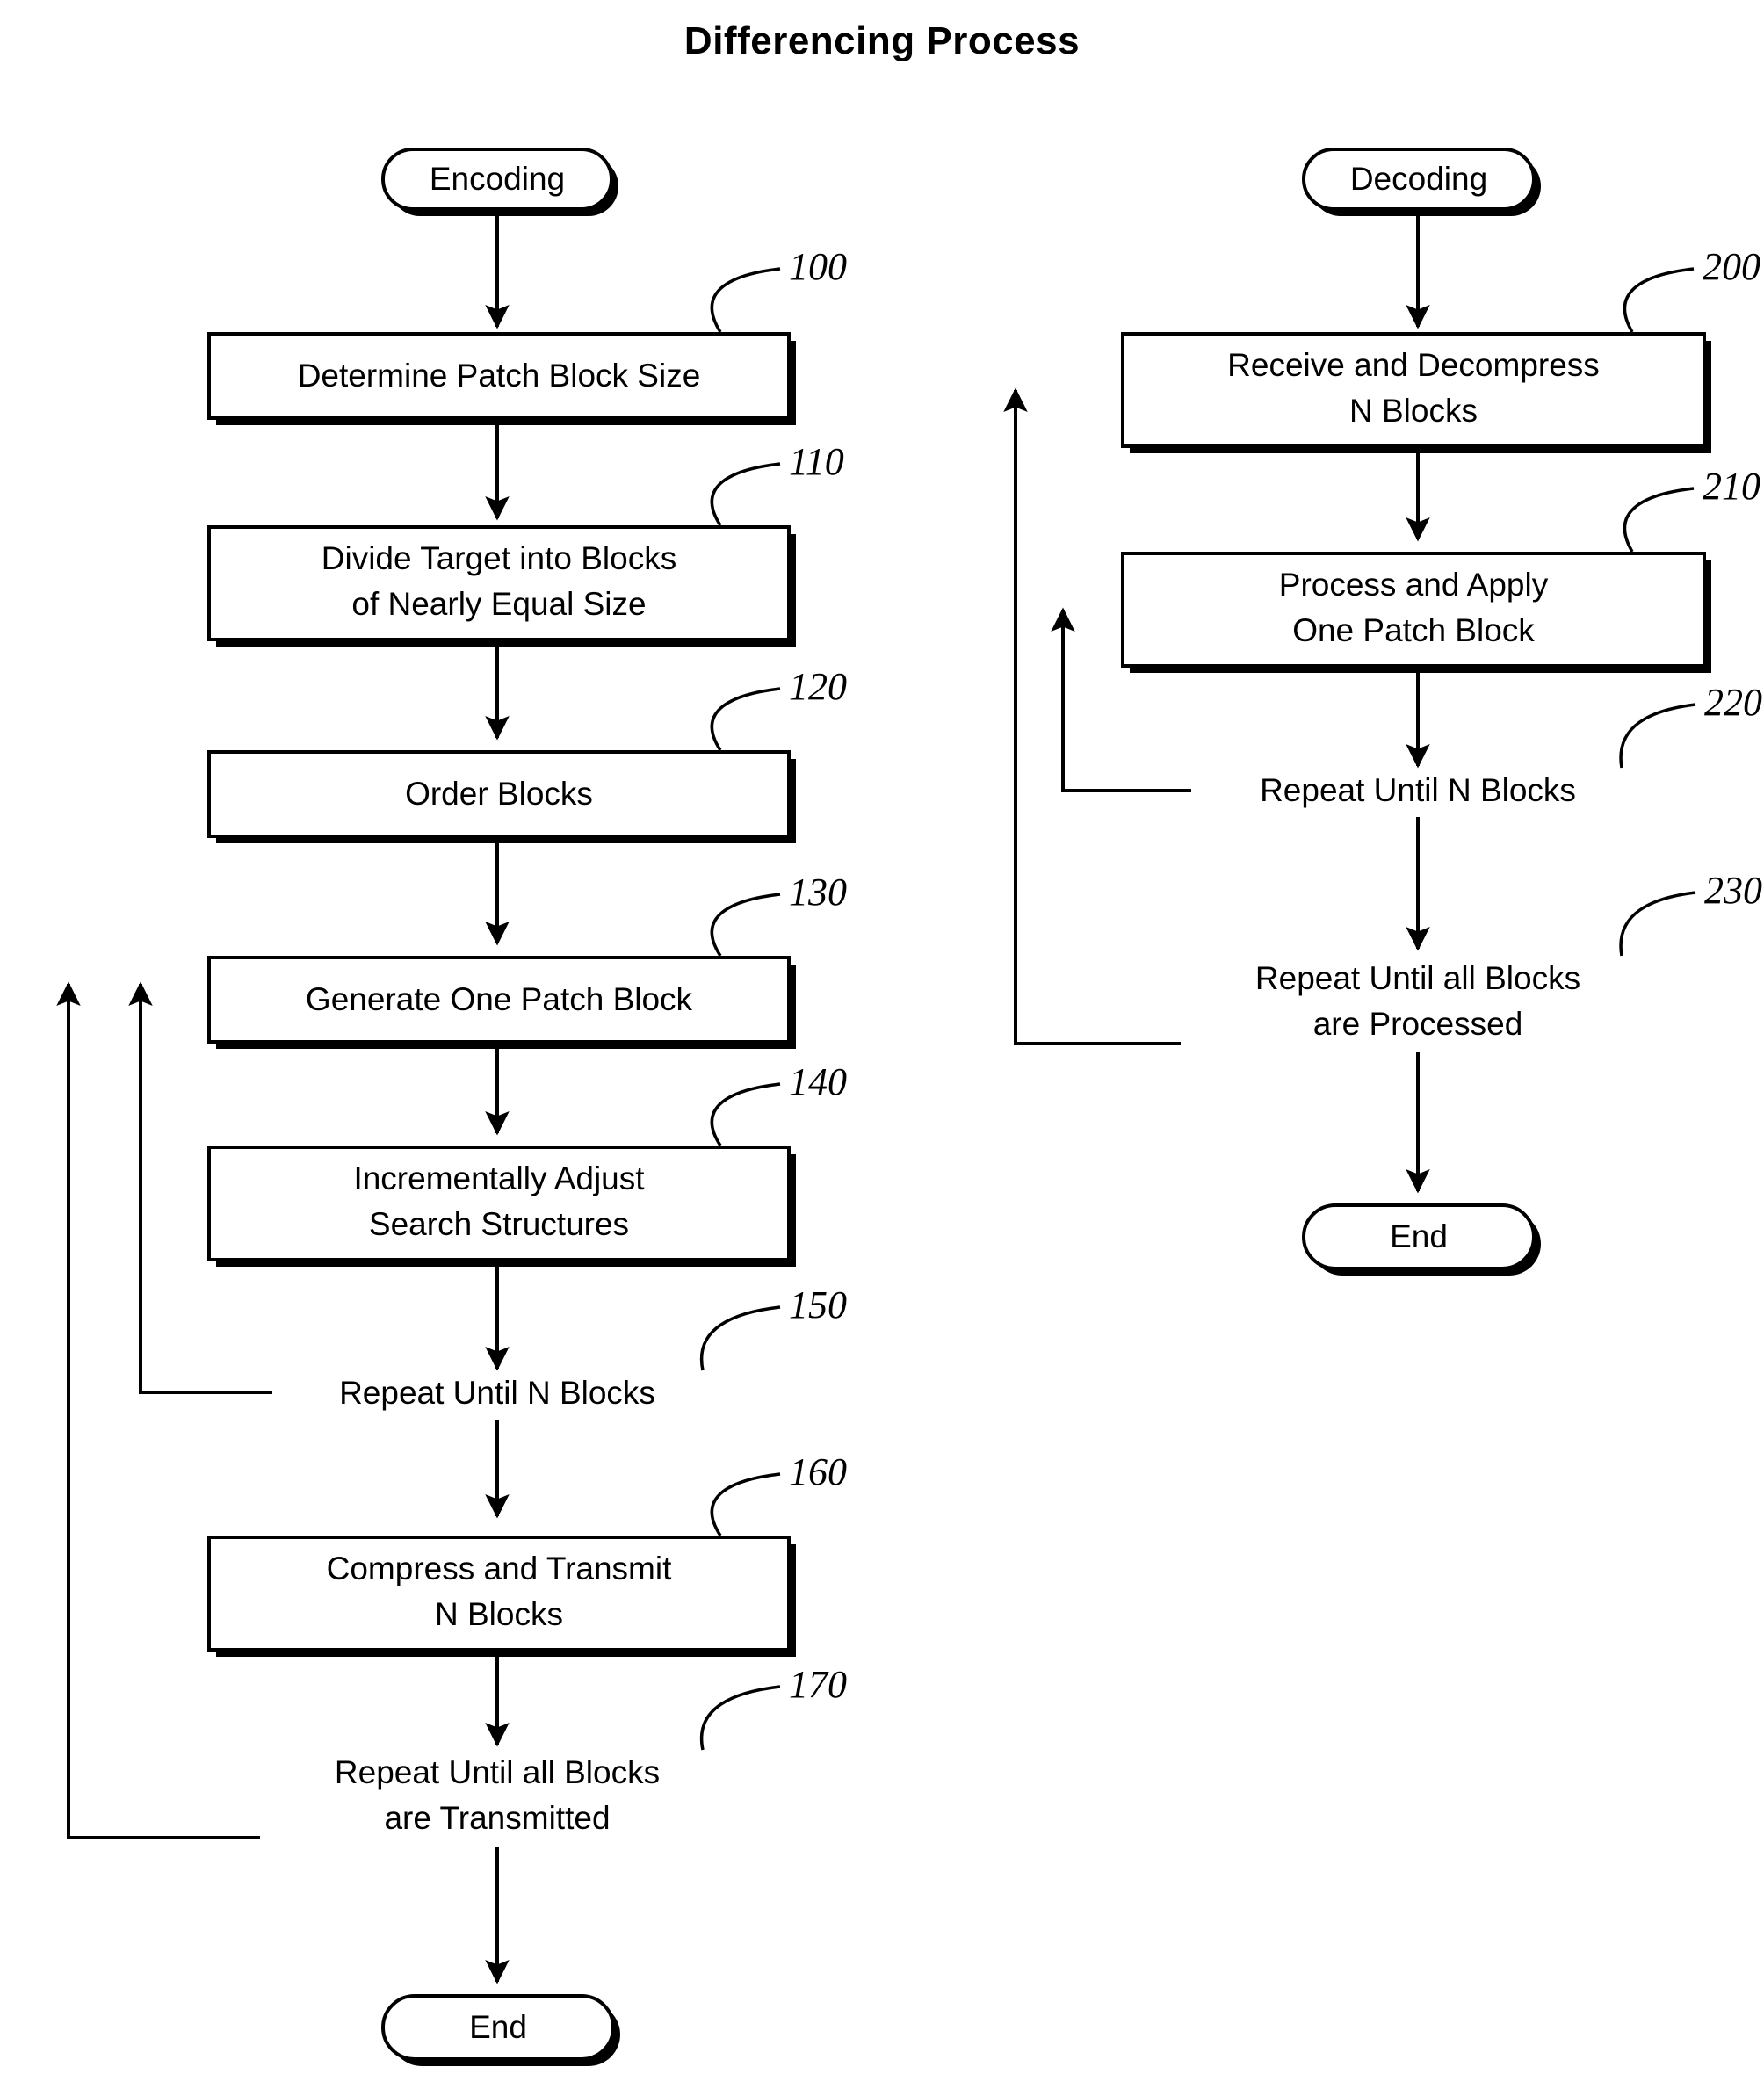  I want to click on node-100-label: Determine Patch Block Size, so click(500, 376).